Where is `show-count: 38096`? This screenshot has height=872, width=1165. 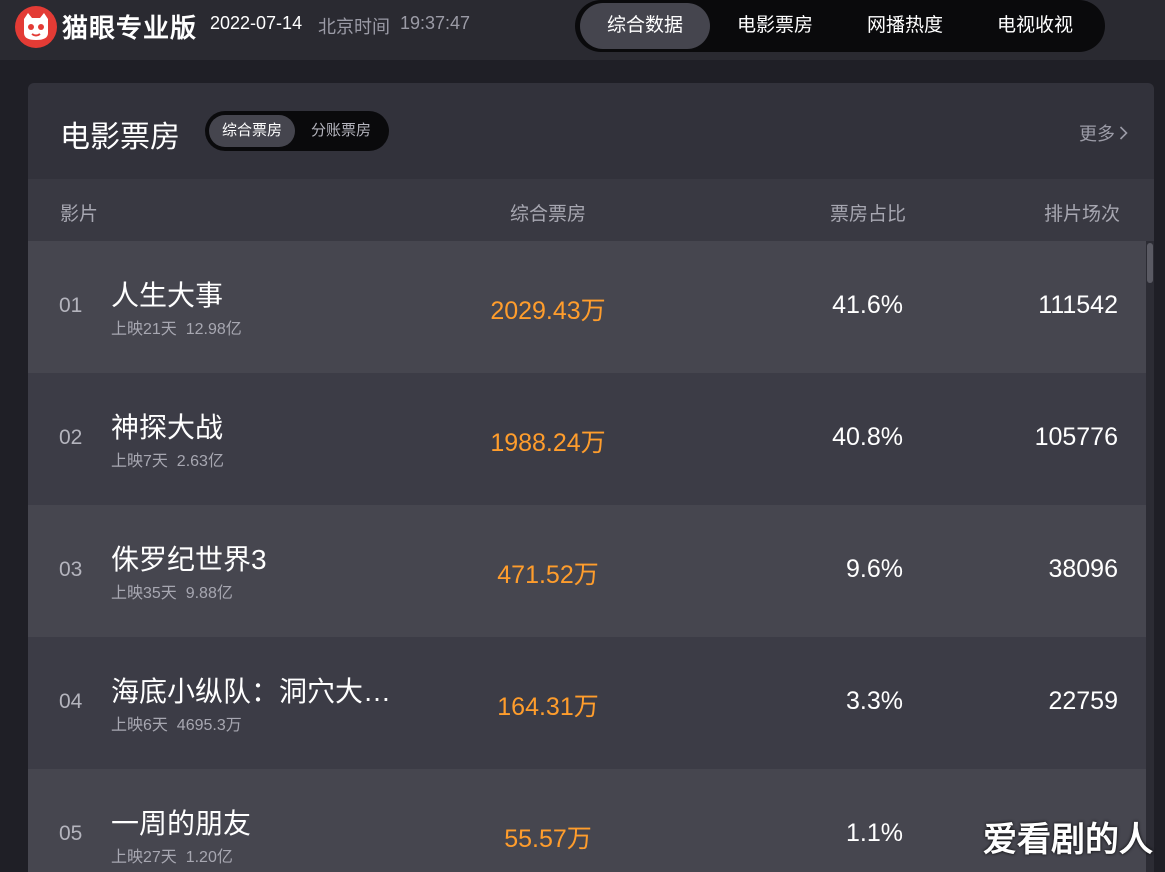
show-count: 38096 is located at coordinates (1083, 569).